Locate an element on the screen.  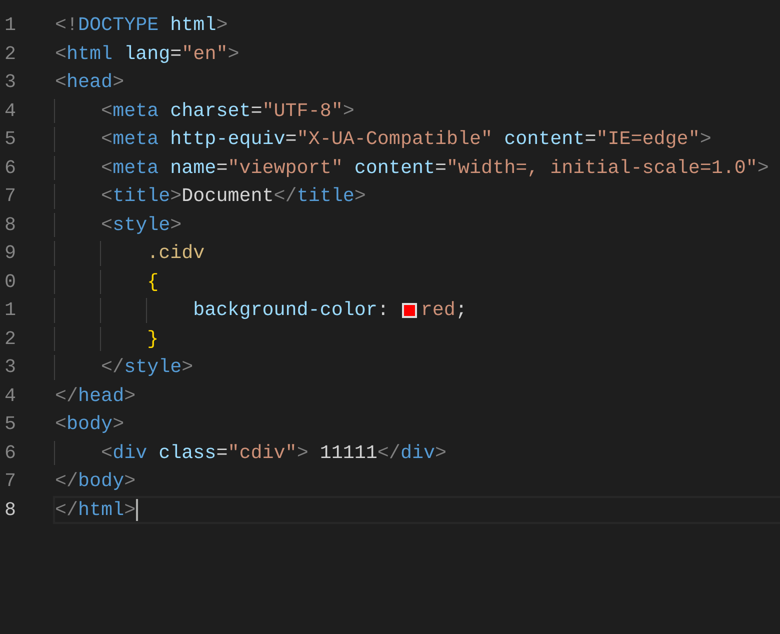
line-number: 0 is located at coordinates (9, 282).